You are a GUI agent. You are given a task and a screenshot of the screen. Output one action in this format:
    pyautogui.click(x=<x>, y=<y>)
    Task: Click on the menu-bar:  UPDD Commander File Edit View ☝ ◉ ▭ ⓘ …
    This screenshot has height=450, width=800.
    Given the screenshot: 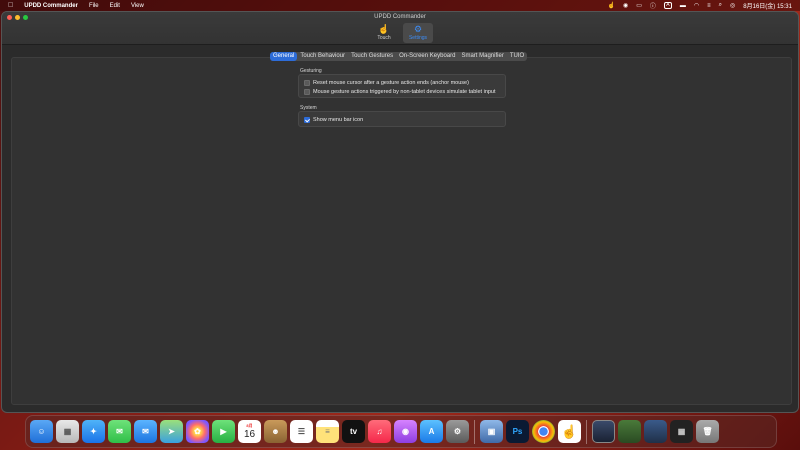 What is the action you would take?
    pyautogui.click(x=400, y=5)
    